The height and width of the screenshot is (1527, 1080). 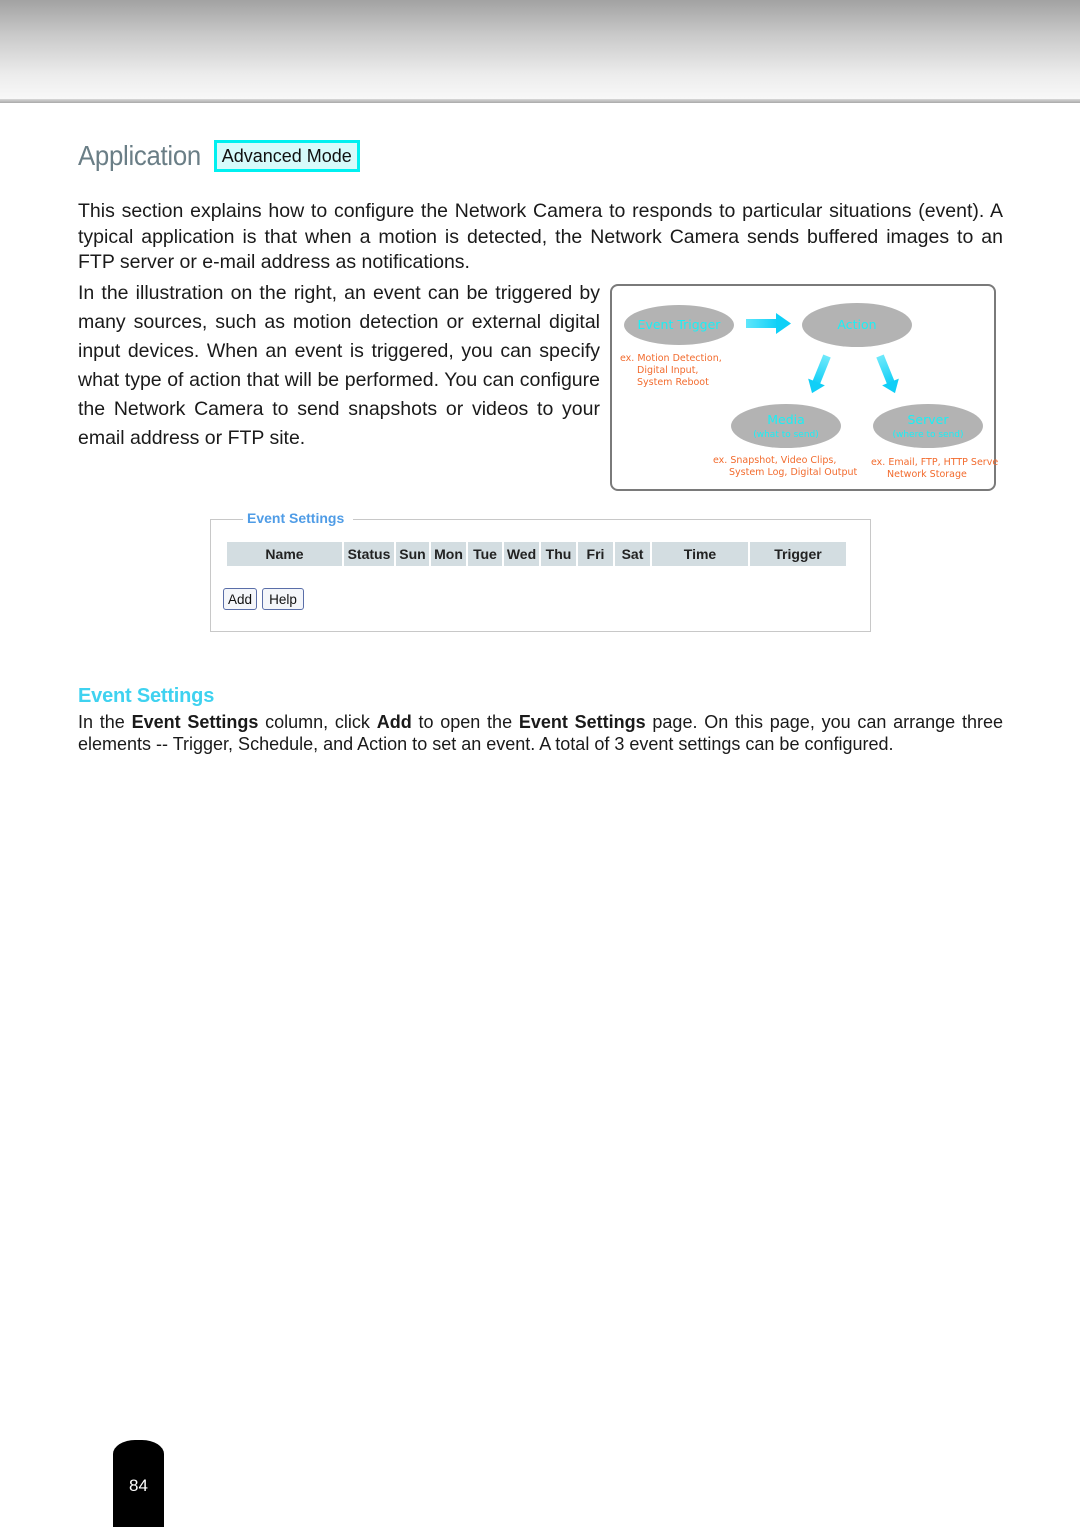 I want to click on help-button: Help, so click(x=283, y=599).